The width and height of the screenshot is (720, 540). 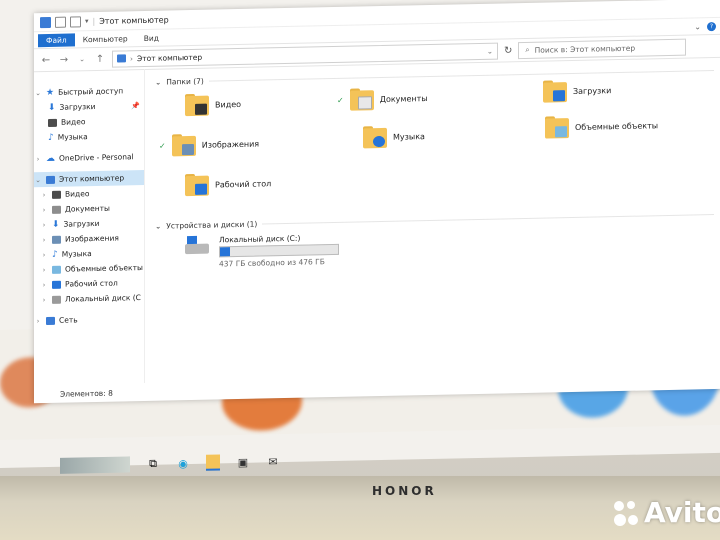 I want to click on desktop-icon, so click(x=56, y=284).